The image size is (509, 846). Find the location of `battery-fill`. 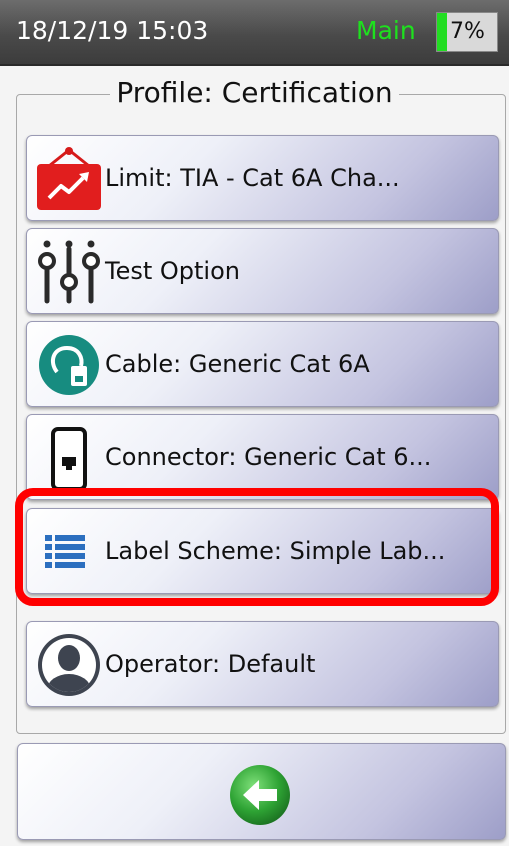

battery-fill is located at coordinates (442, 32).